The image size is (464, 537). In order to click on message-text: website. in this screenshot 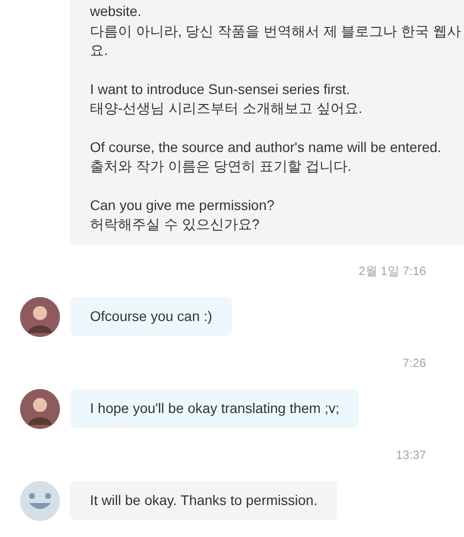, I will do `click(116, 11)`.